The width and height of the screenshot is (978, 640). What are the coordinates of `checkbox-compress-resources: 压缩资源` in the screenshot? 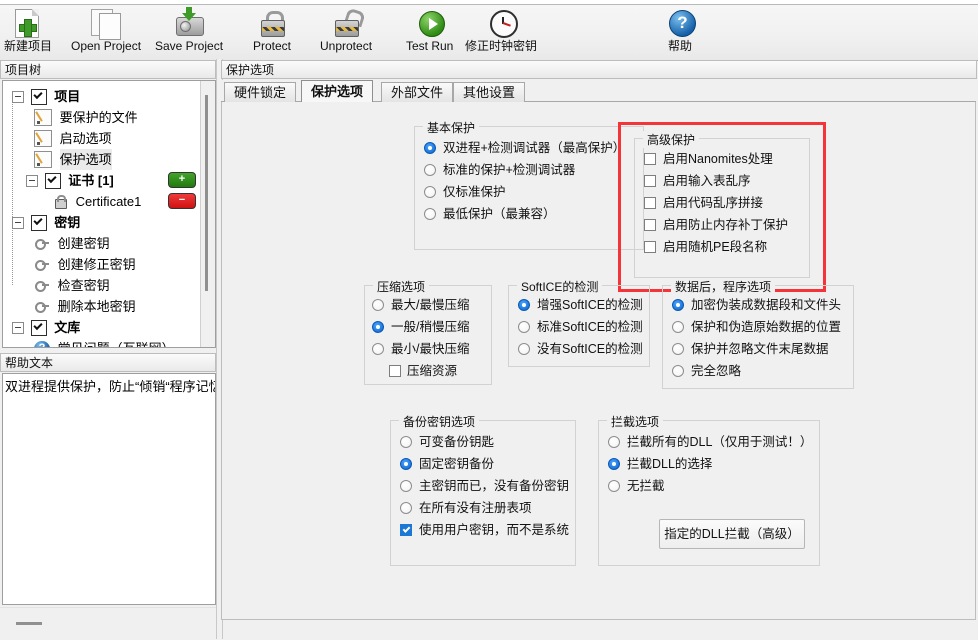 It's located at (428, 371).